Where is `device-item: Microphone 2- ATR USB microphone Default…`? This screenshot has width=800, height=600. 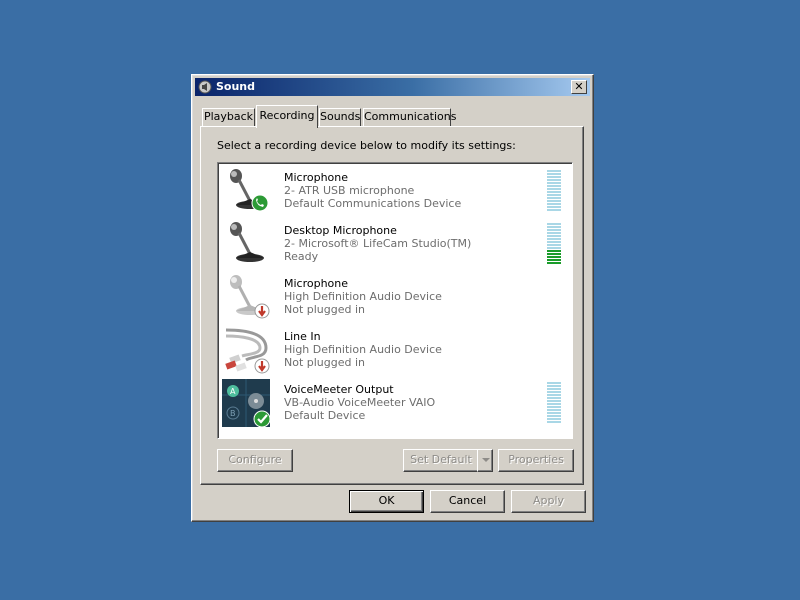
device-item: Microphone 2- ATR USB microphone Default… is located at coordinates (395, 191).